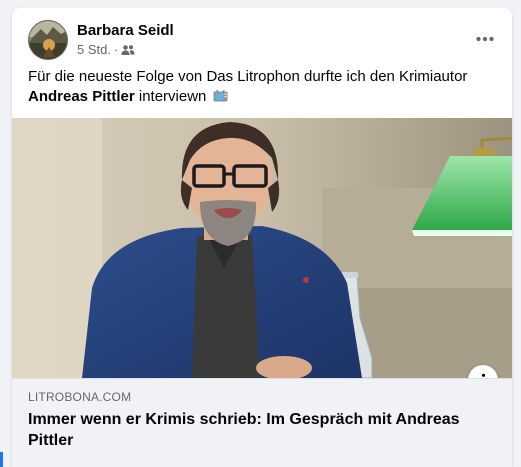 The width and height of the screenshot is (521, 467). I want to click on post-header: Barbara Seidl 5 Std. ·, so click(262, 37).